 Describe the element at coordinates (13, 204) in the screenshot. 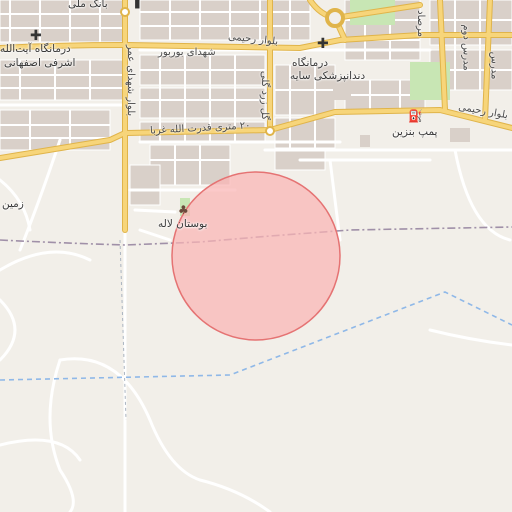

I see `zamin-label: زمین` at that location.